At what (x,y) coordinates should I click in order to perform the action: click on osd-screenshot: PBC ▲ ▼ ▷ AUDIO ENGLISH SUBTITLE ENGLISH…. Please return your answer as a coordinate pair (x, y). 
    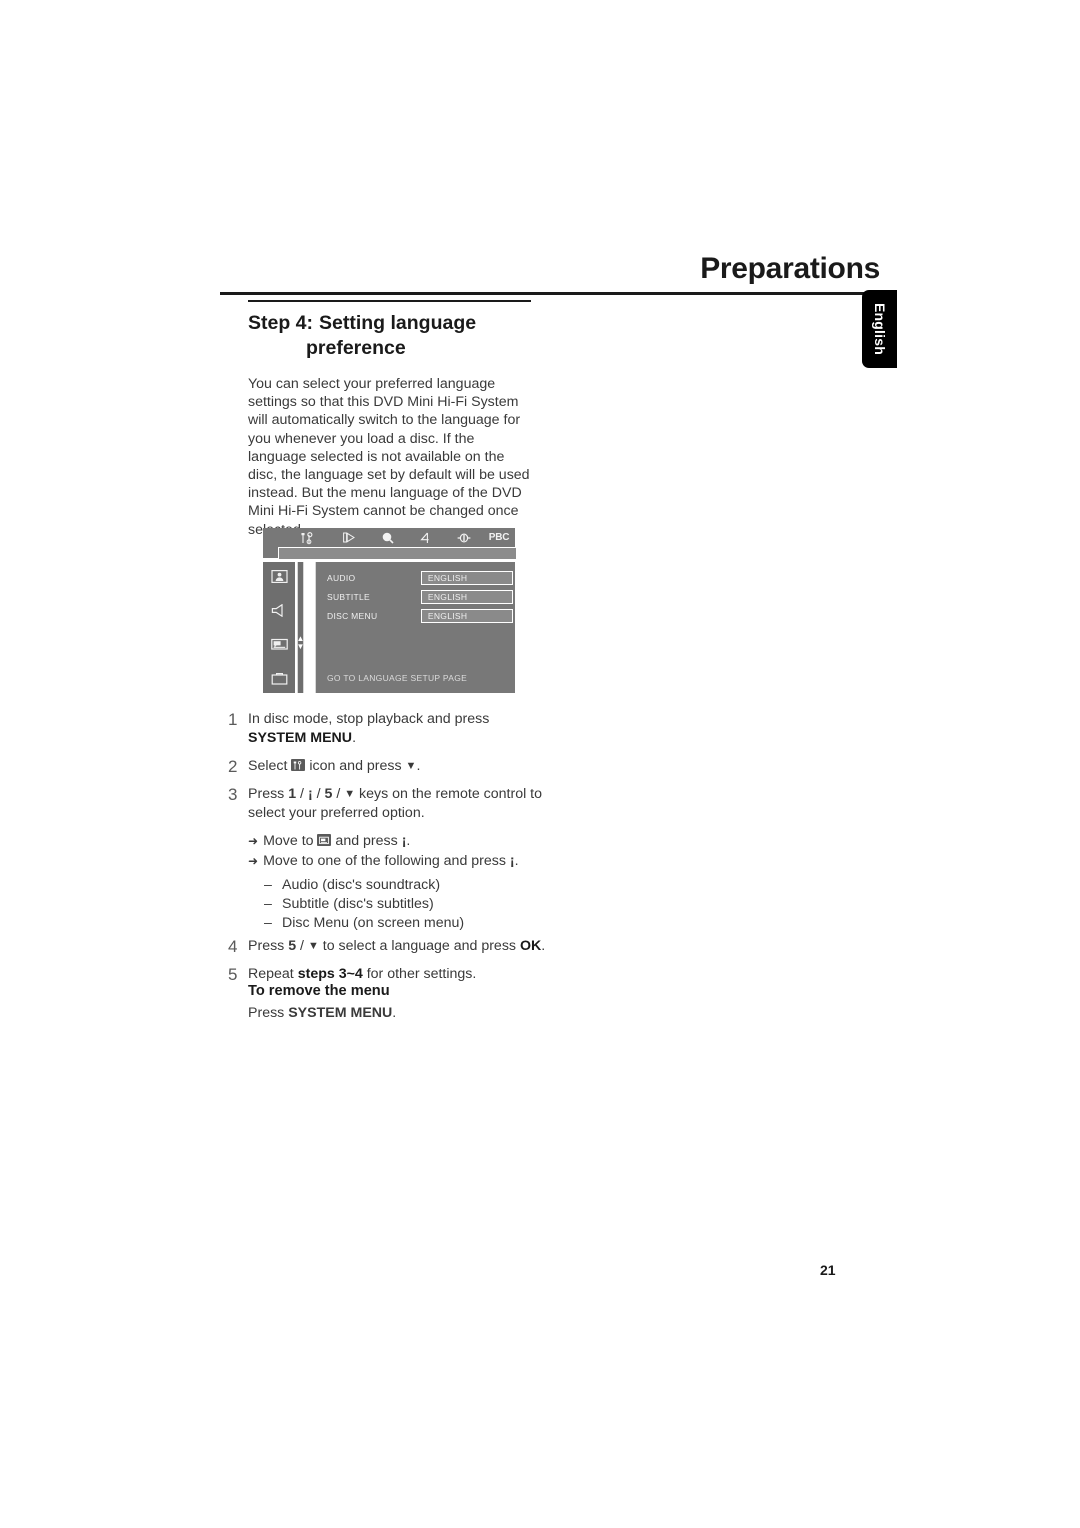
    Looking at the image, I should click on (389, 610).